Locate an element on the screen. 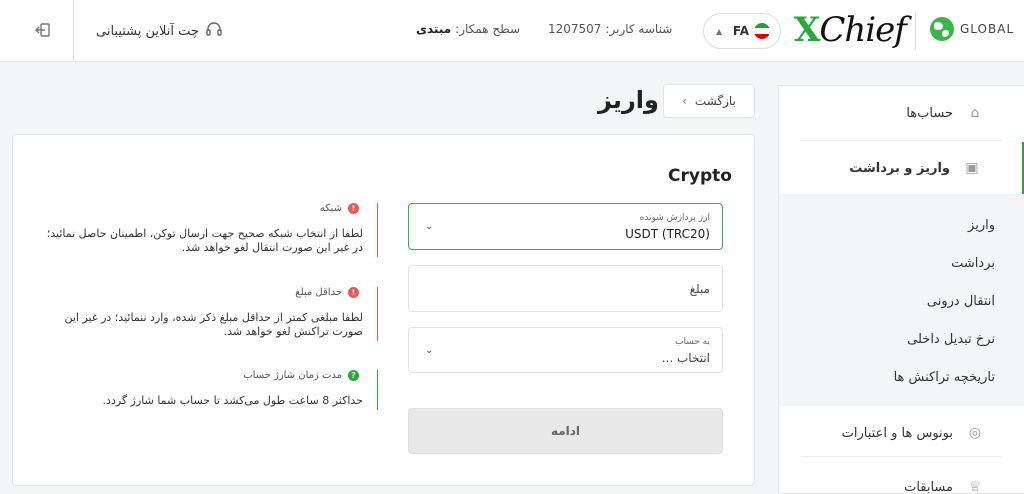 The height and width of the screenshot is (494, 1024). support-chat-link: چت آنلاین پشتیبانی is located at coordinates (159, 31).